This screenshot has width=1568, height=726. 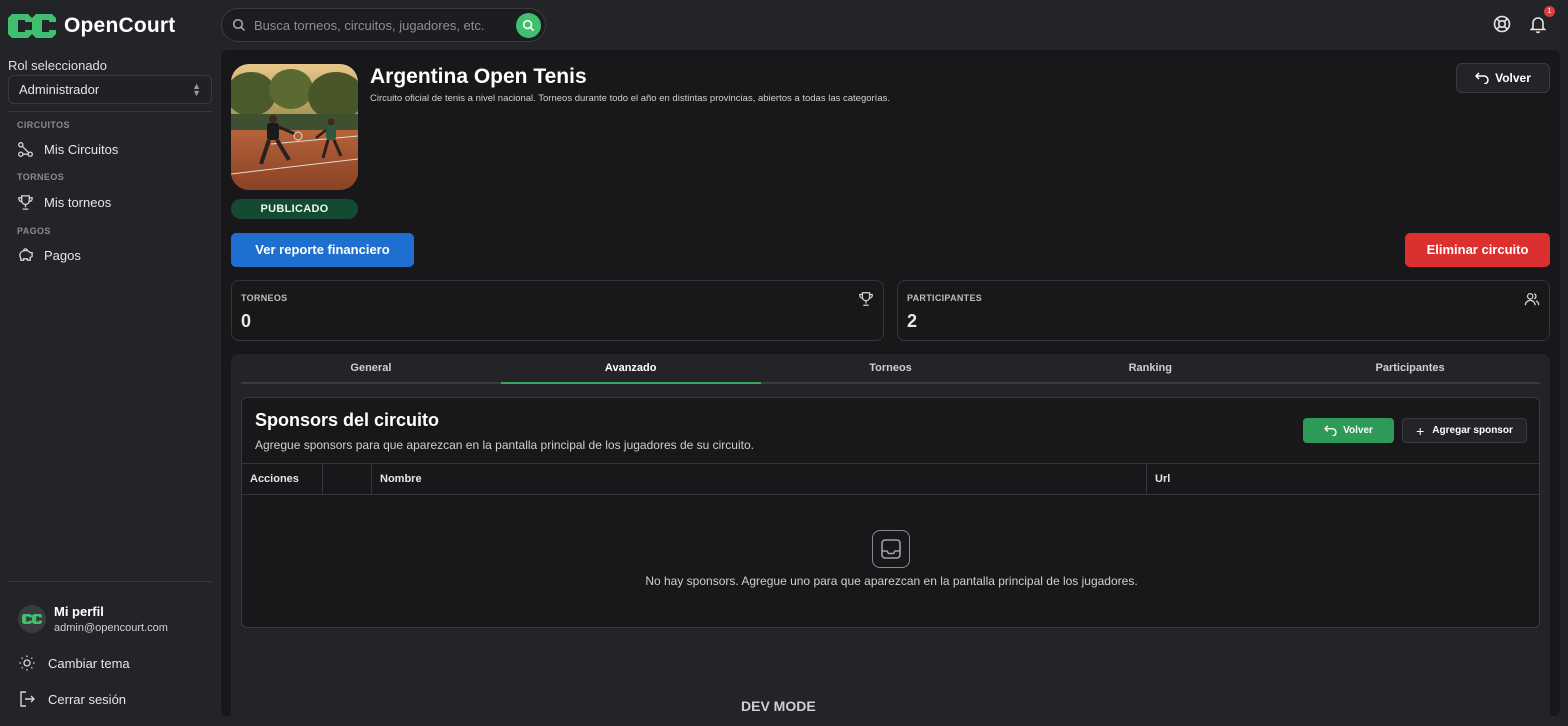 What do you see at coordinates (110, 89) in the screenshot?
I see `role-select: Administrador ▲ ▼` at bounding box center [110, 89].